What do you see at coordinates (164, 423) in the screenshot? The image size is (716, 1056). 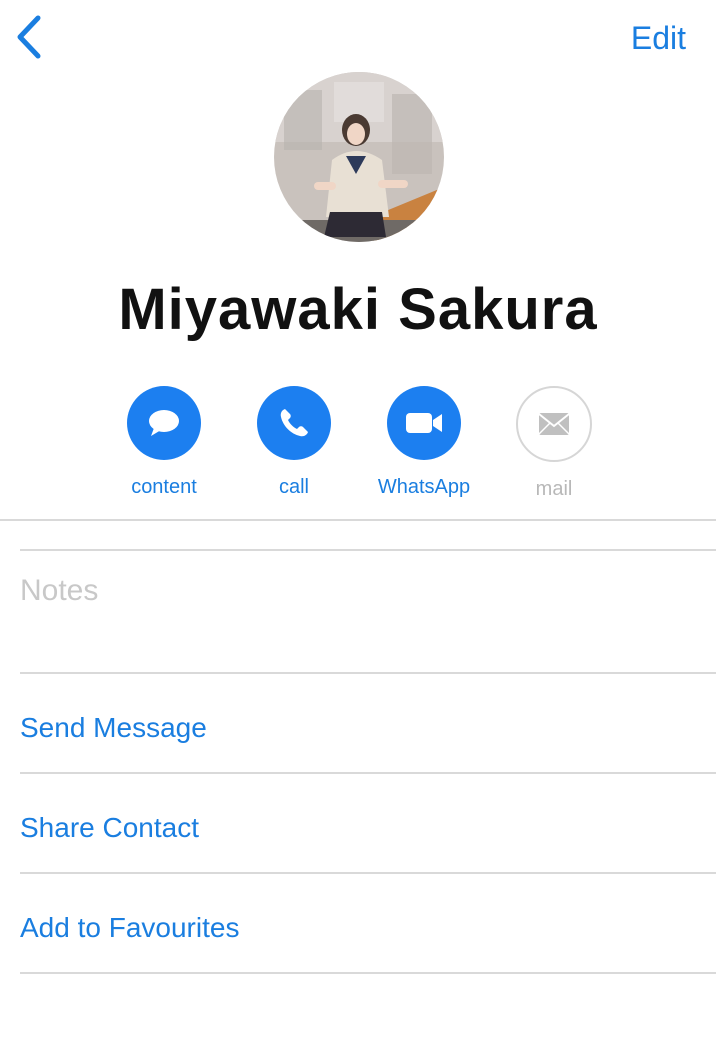 I see `message-bubble-icon` at bounding box center [164, 423].